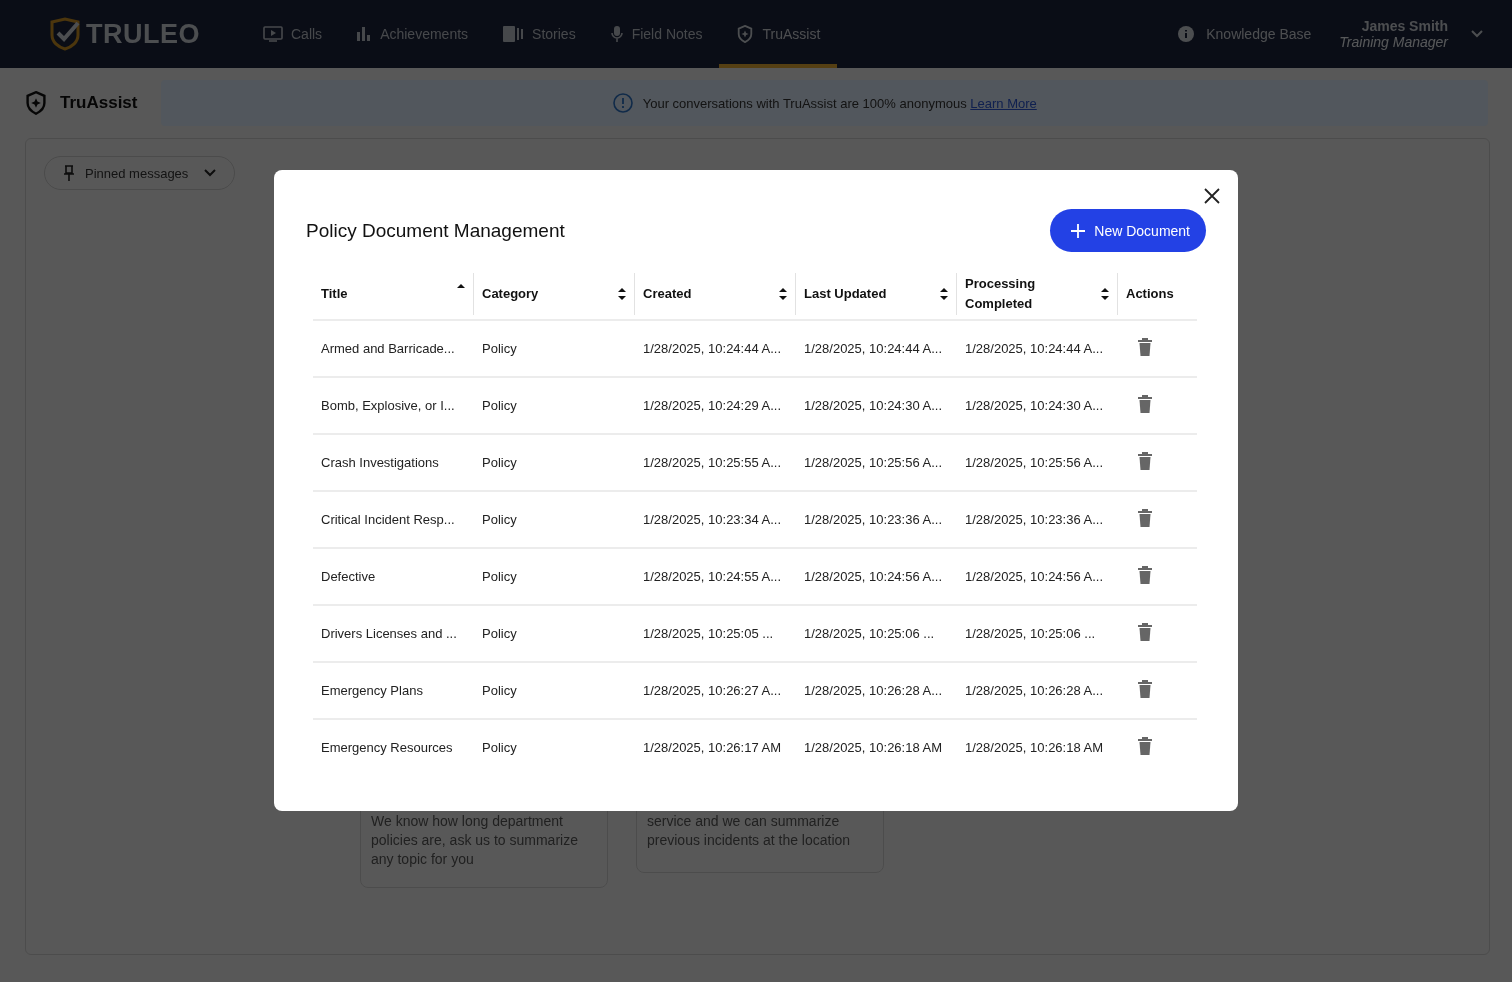 Image resolution: width=1512 pixels, height=982 pixels. What do you see at coordinates (845, 294) in the screenshot?
I see `column-header: Last Updated` at bounding box center [845, 294].